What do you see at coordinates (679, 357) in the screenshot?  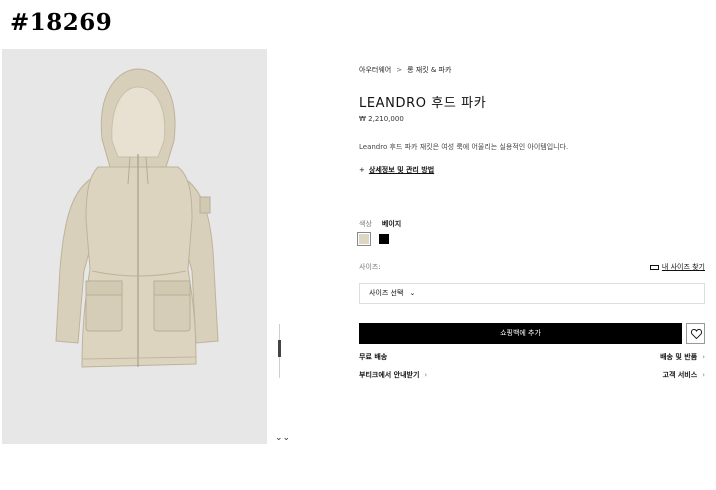 I see `shipping-returns-label: 배송 및 반품` at bounding box center [679, 357].